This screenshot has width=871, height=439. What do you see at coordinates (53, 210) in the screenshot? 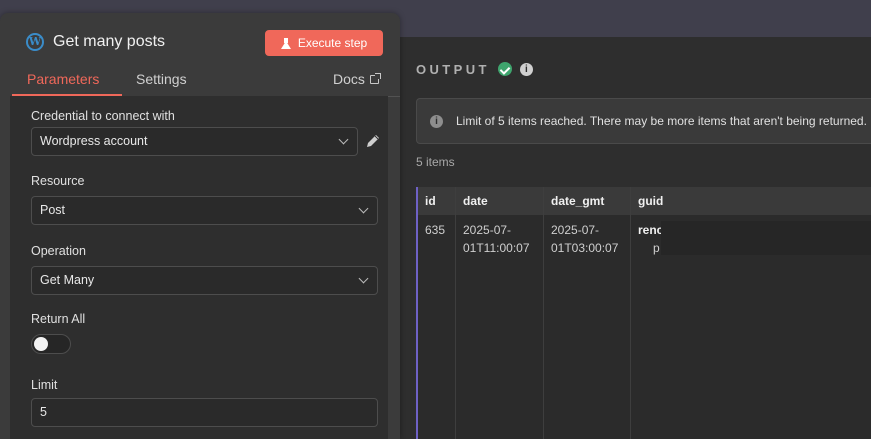
I see `resource-value: Post` at bounding box center [53, 210].